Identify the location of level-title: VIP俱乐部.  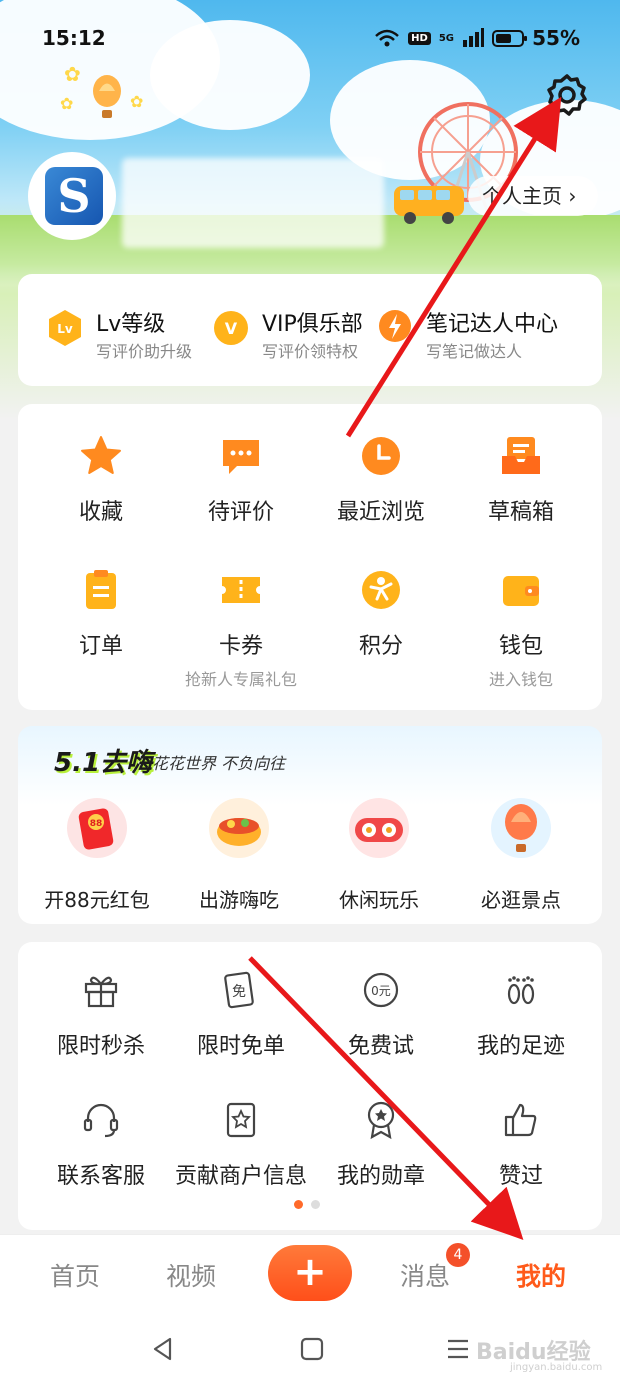
(312, 324).